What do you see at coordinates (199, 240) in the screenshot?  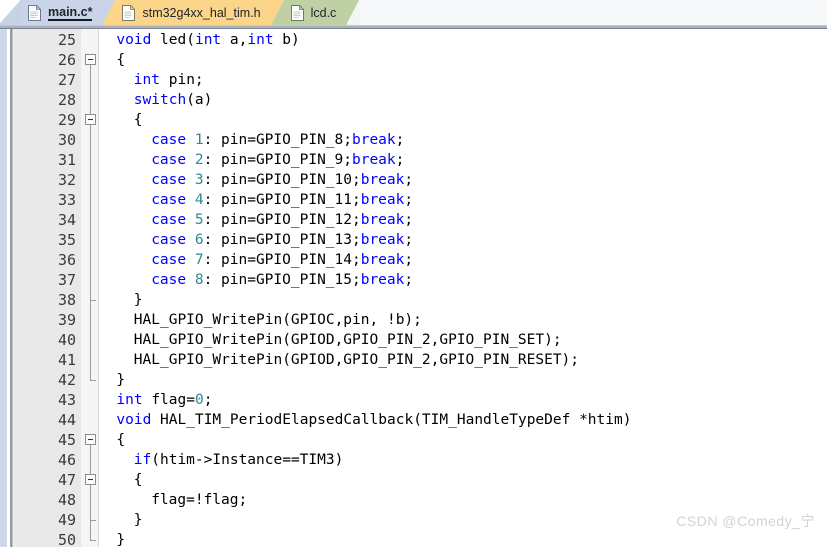 I see `code-number: 6` at bounding box center [199, 240].